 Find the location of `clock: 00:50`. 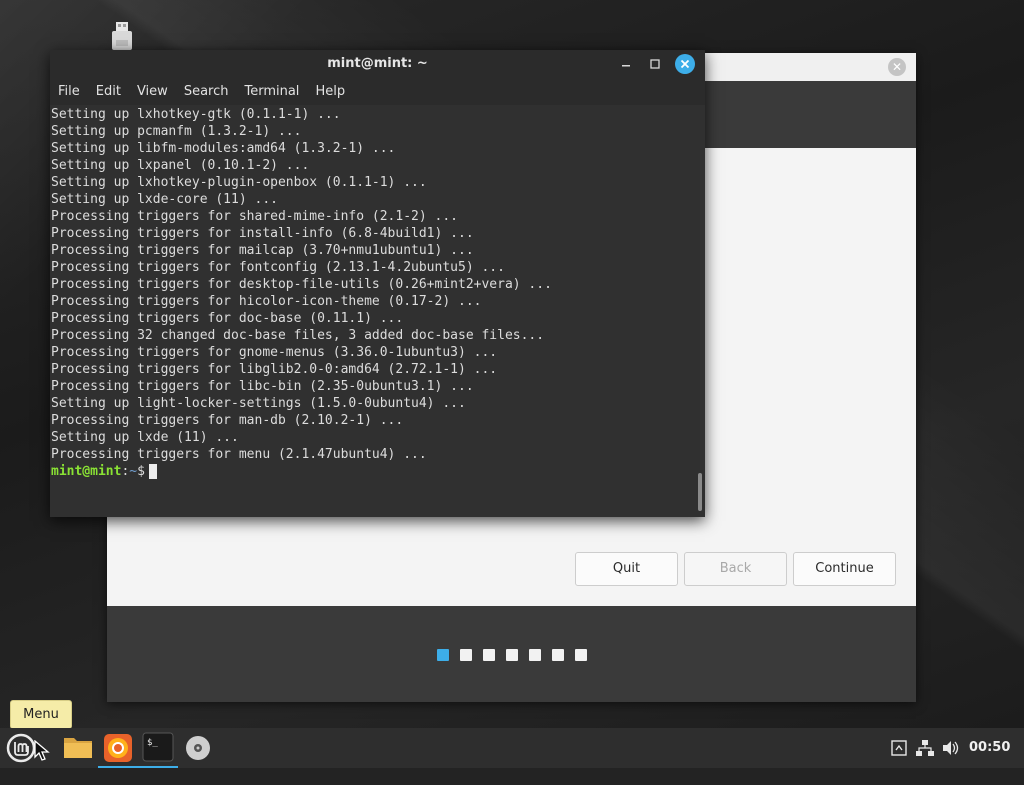

clock: 00:50 is located at coordinates (989, 748).